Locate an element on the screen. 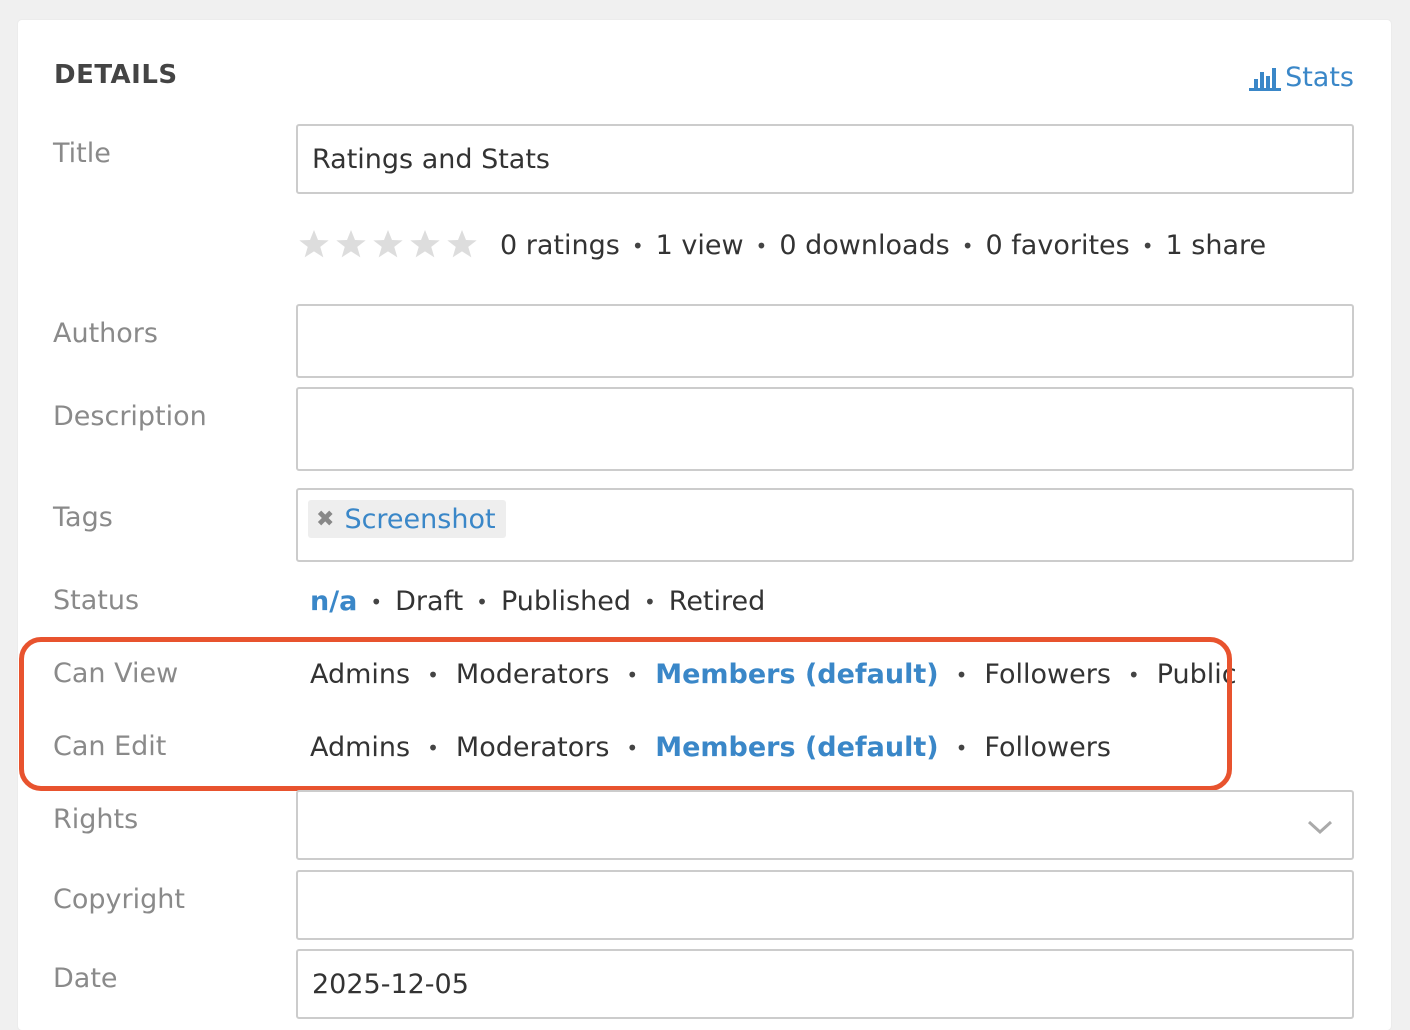 The image size is (1410, 1030). stat-item: 0 favorites is located at coordinates (1057, 245).